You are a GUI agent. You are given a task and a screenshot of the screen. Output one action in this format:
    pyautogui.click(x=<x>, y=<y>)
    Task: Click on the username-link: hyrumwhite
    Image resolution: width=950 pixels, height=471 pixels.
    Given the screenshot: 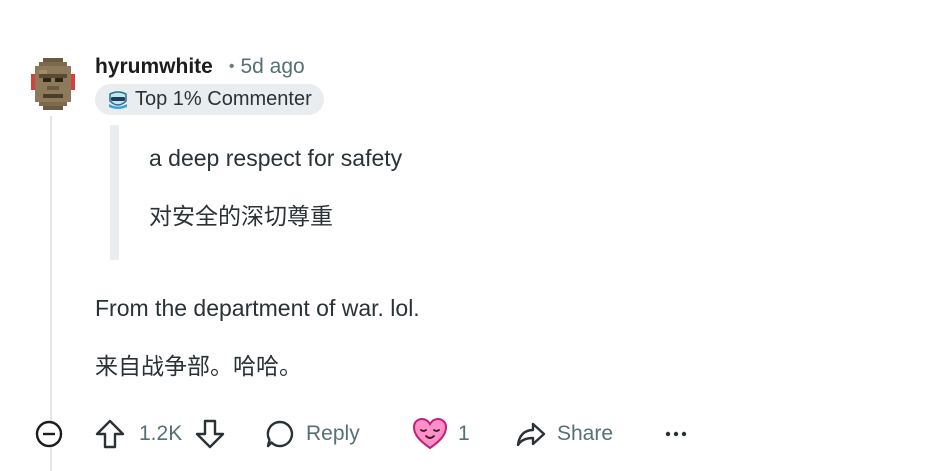 What is the action you would take?
    pyautogui.click(x=154, y=67)
    